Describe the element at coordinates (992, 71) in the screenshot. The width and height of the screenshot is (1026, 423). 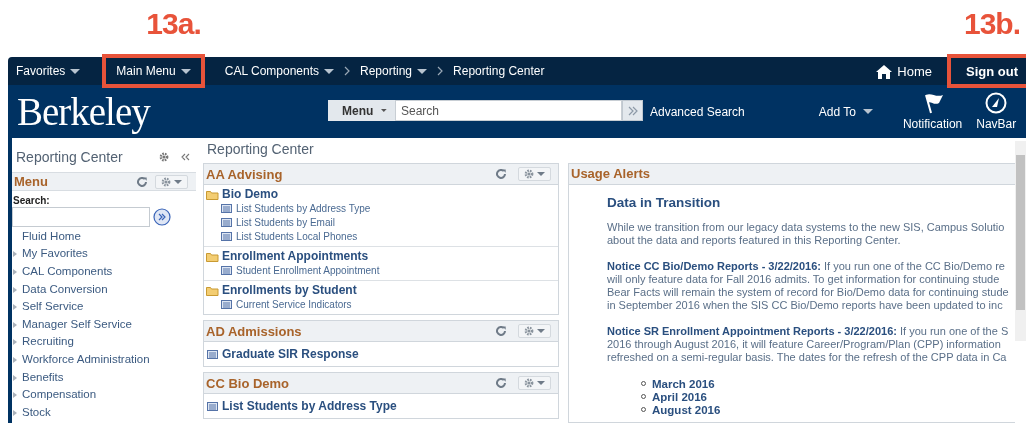
I see `sign-out-link: Sign out` at that location.